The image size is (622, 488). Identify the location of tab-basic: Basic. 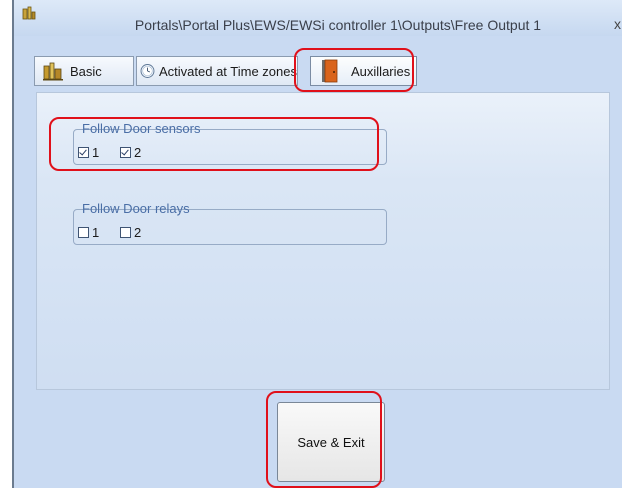
(84, 71).